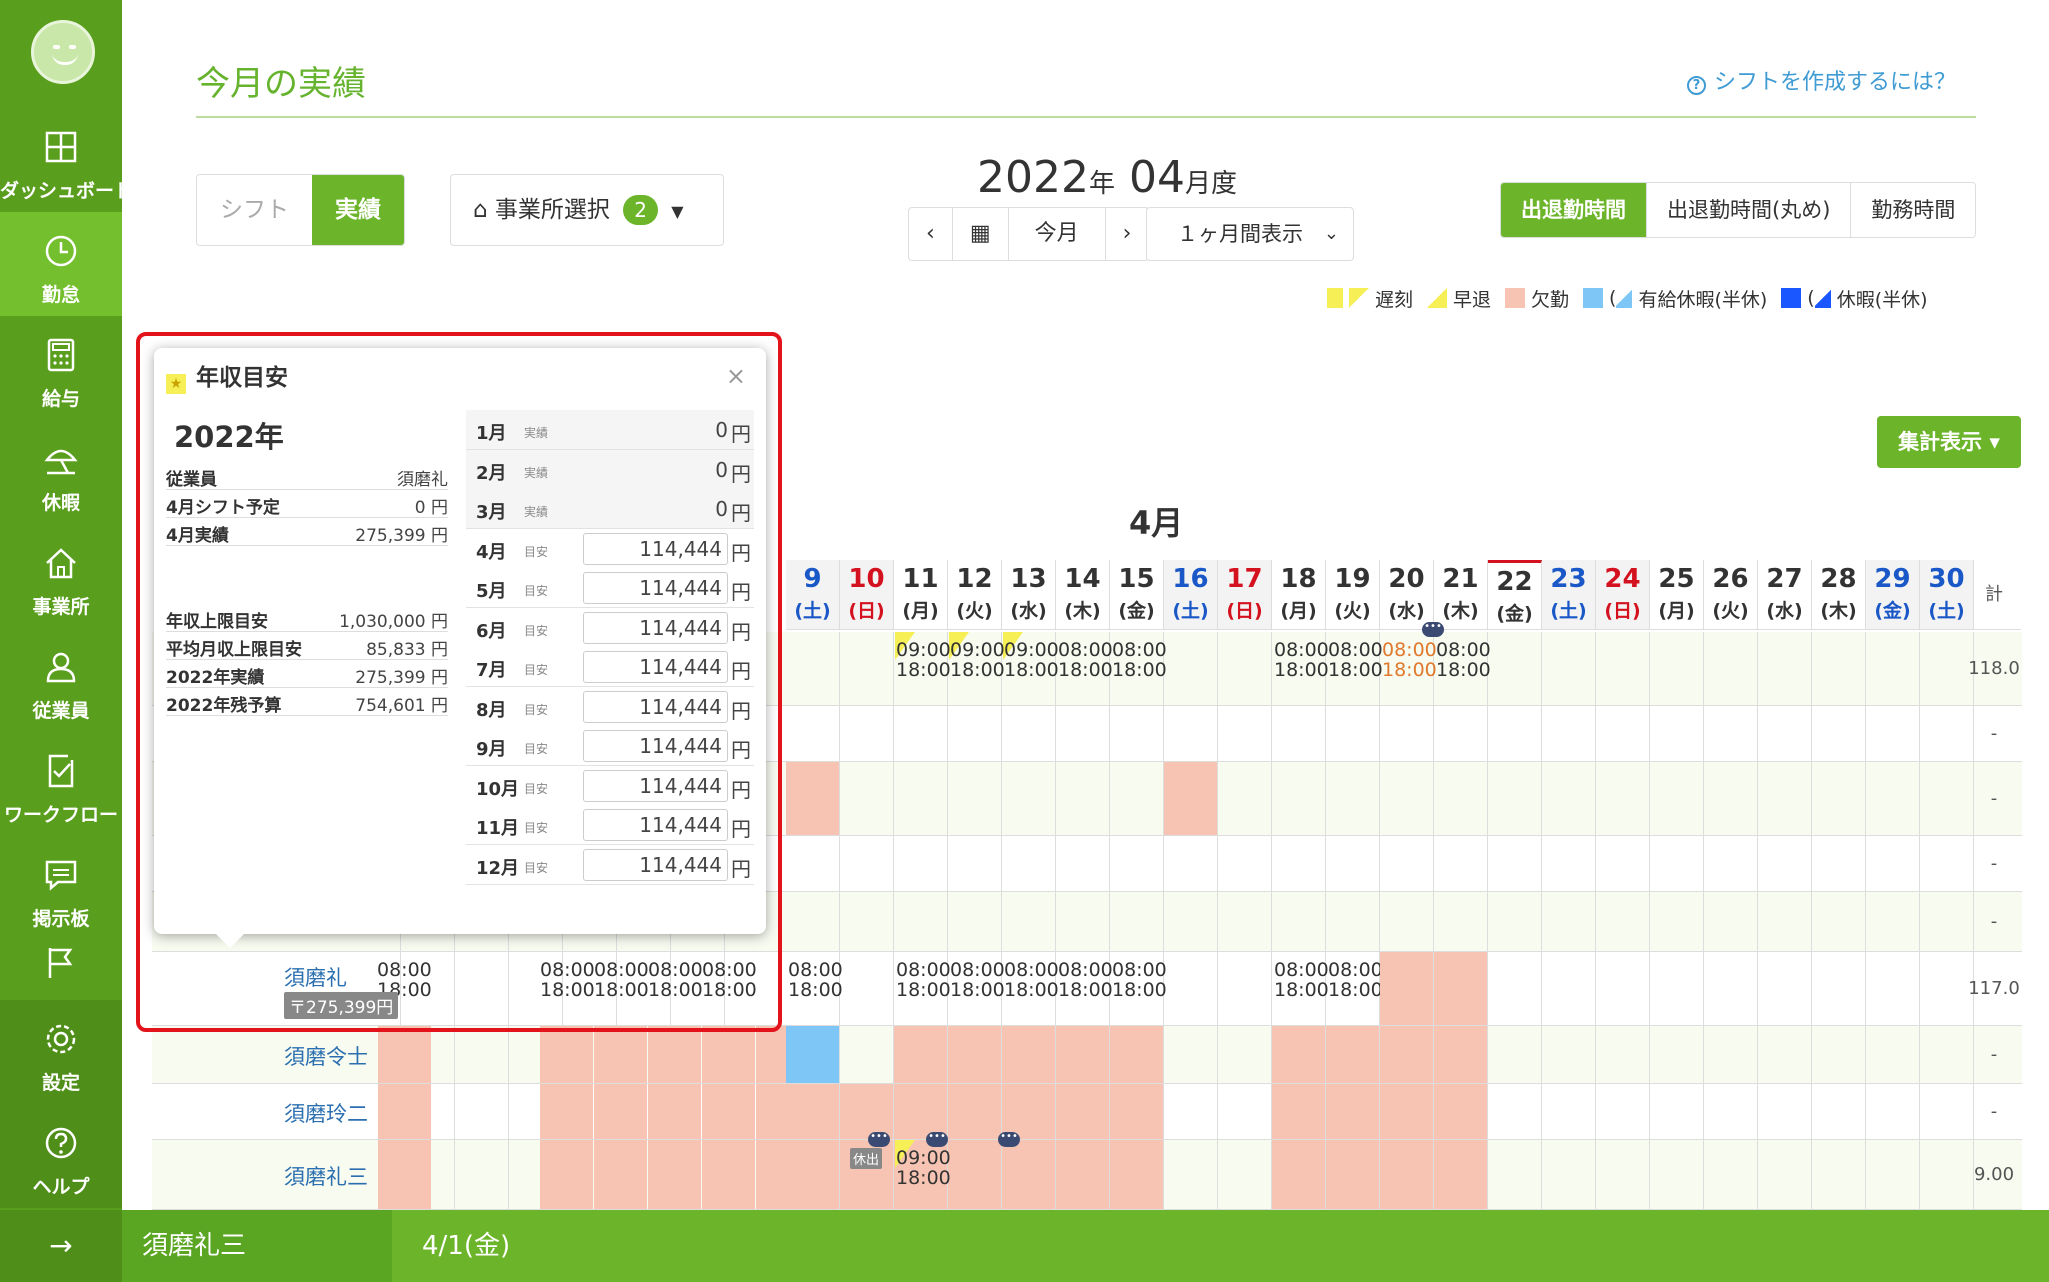 The image size is (2049, 1282). Describe the element at coordinates (326, 1056) in the screenshot. I see `employee-name-link: 須磨令士` at that location.